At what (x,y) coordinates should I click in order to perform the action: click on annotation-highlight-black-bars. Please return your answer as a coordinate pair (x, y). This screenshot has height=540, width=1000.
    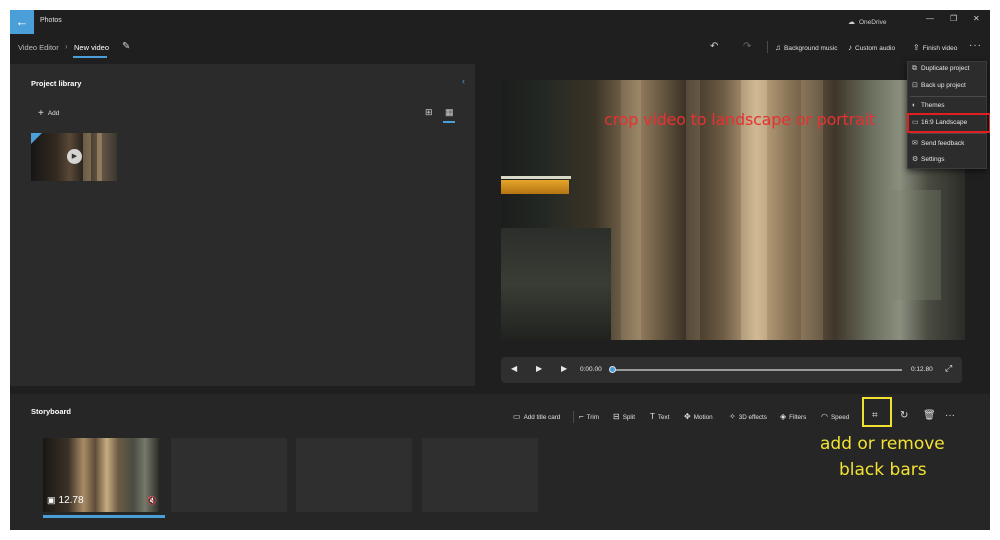
    Looking at the image, I should click on (877, 412).